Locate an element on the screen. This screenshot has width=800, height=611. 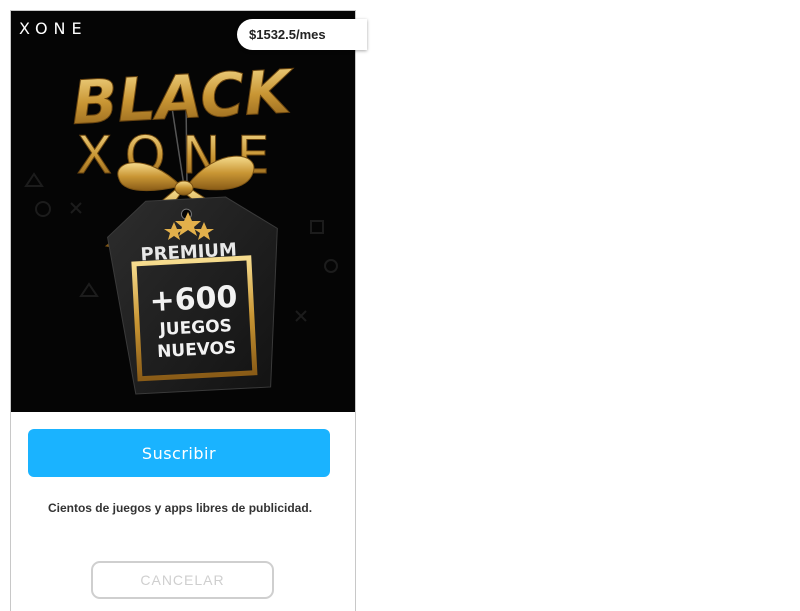
cancel-button: CANCELAR is located at coordinates (182, 580).